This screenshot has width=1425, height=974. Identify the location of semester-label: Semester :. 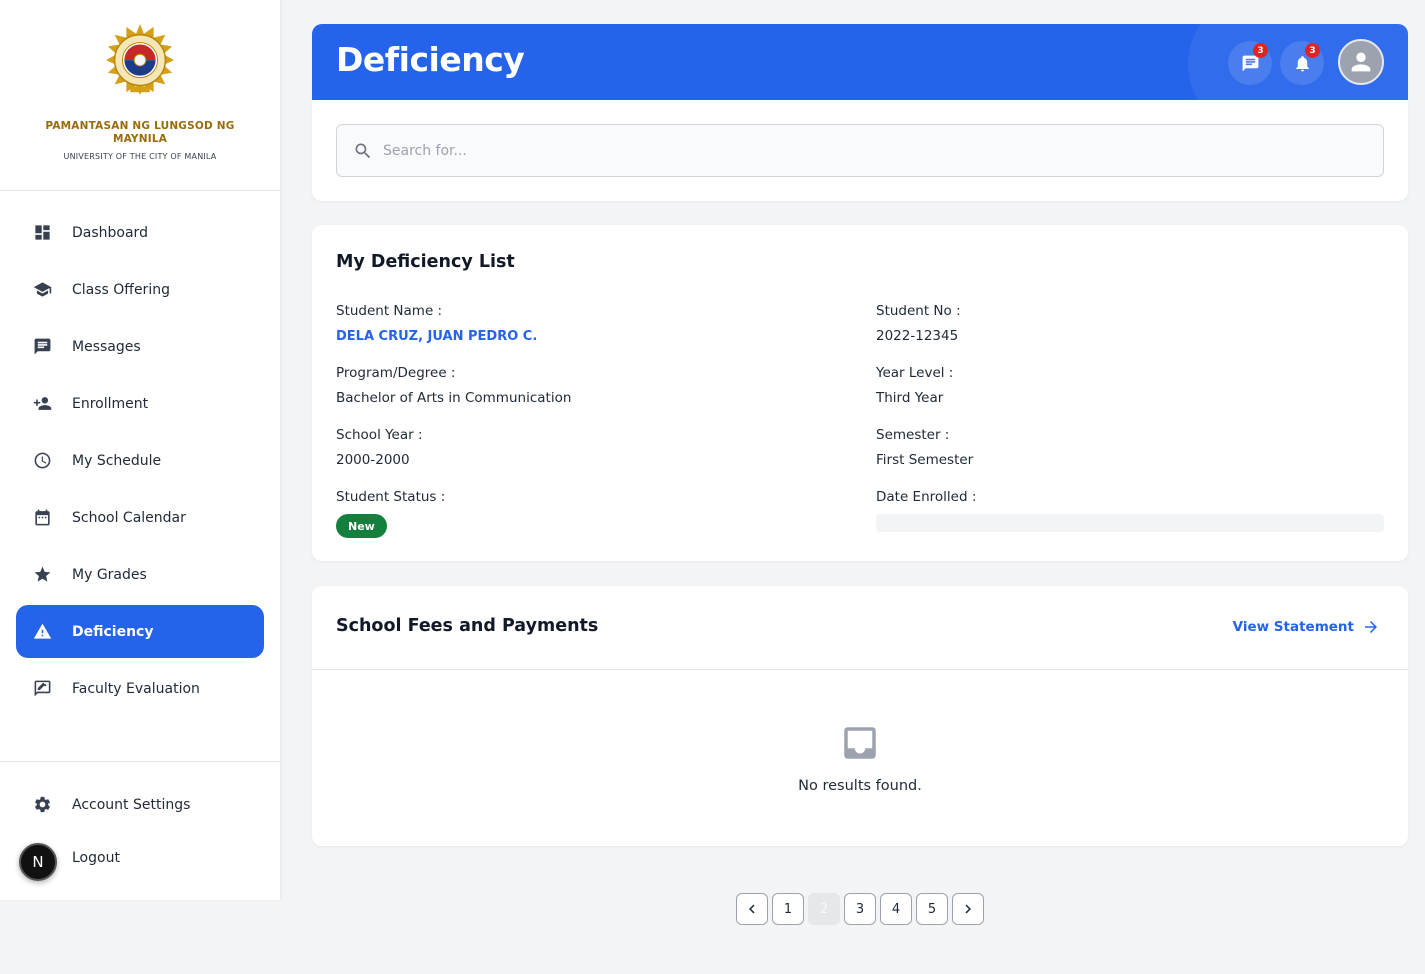
(913, 435).